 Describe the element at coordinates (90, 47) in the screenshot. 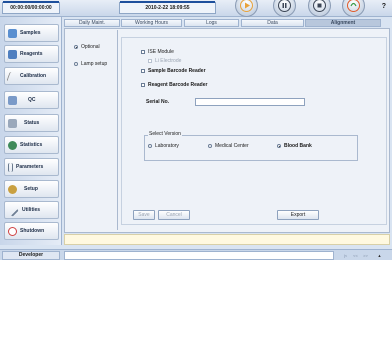

I see `optional-label: Optional` at that location.